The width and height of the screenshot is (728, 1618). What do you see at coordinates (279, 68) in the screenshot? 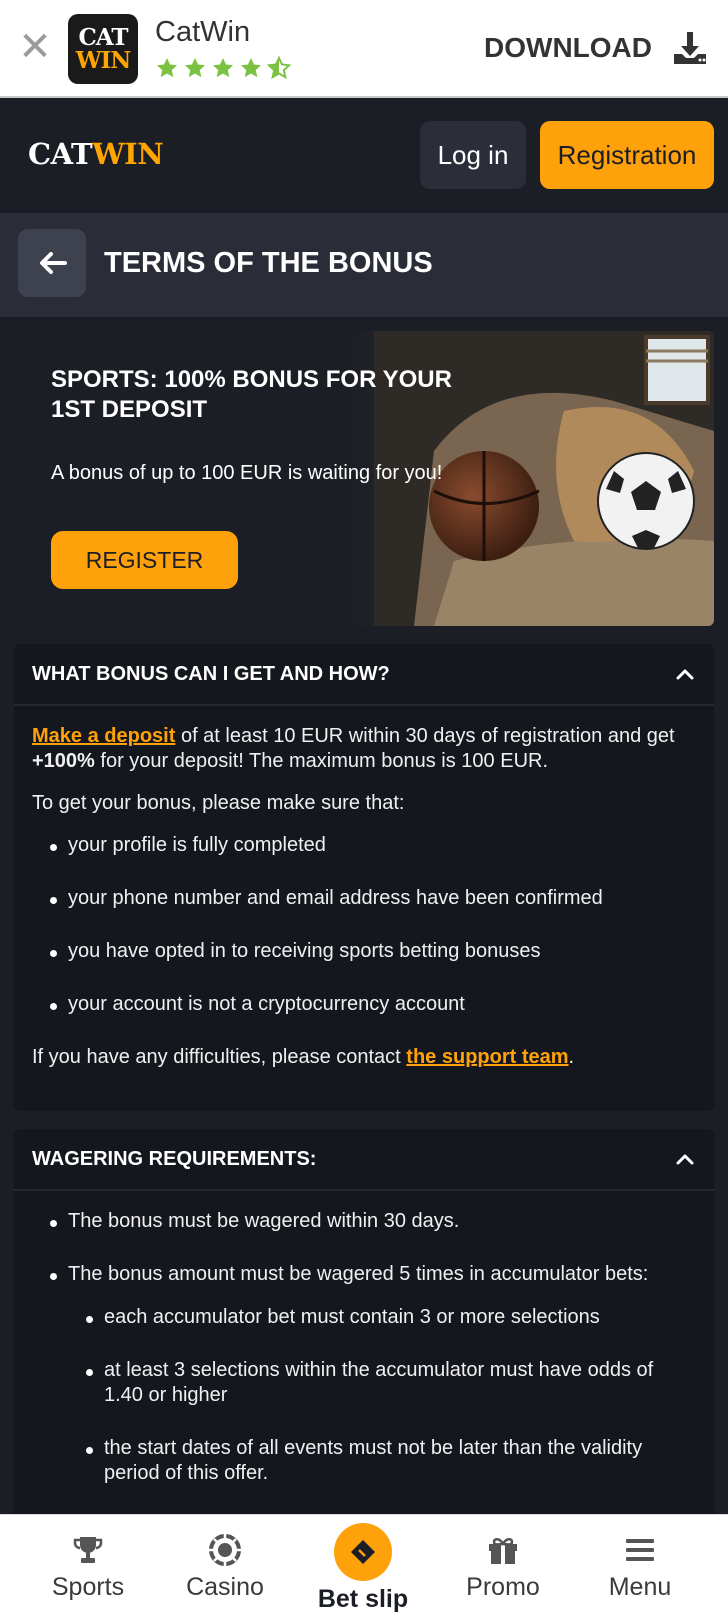
I see `half-star-icon` at bounding box center [279, 68].